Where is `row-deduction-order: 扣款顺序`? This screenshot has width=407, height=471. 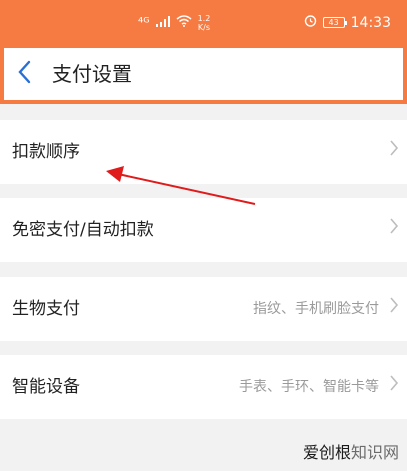
row-deduction-order: 扣款顺序 is located at coordinates (203, 152).